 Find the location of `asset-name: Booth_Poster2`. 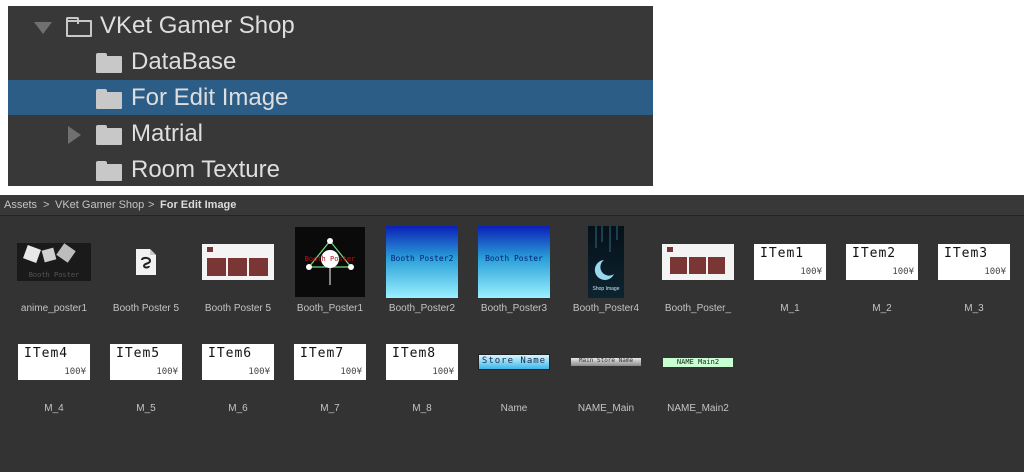

asset-name: Booth_Poster2 is located at coordinates (422, 308).